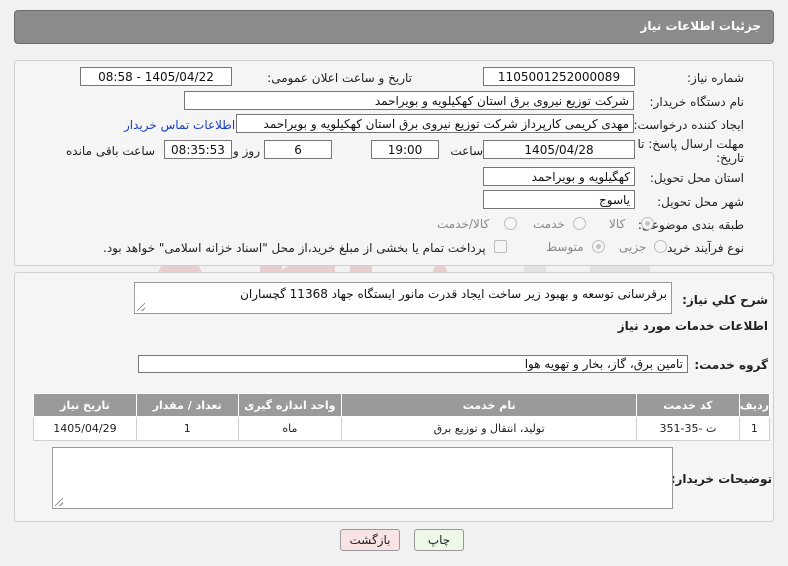 This screenshot has width=788, height=566. What do you see at coordinates (633, 247) in the screenshot?
I see `process-minor-label: جزیی` at bounding box center [633, 247].